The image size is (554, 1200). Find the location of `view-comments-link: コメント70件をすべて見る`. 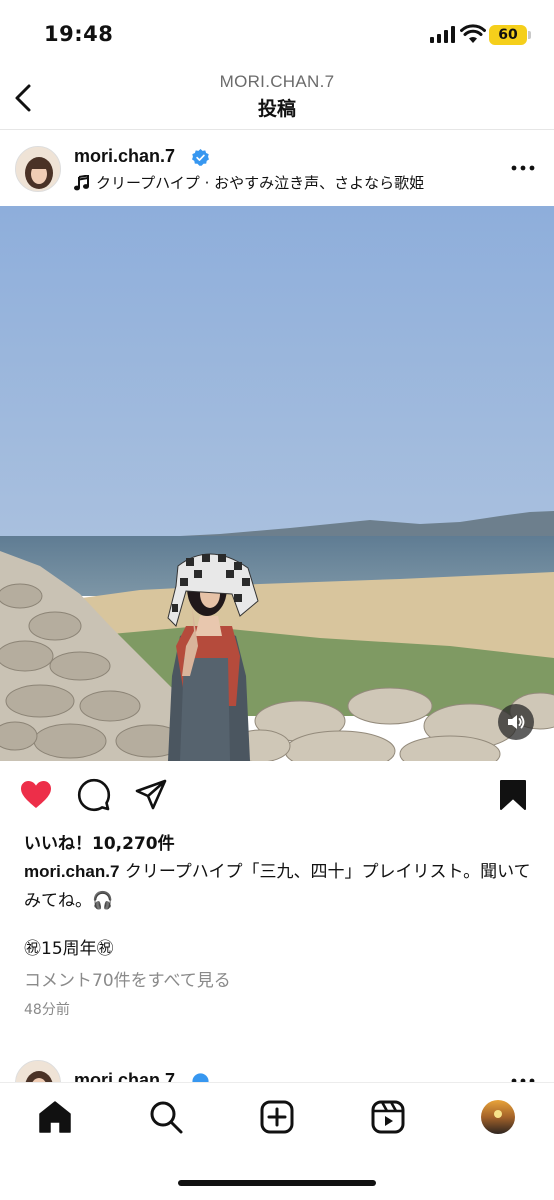

view-comments-link: コメント70件をすべて見る is located at coordinates (127, 978).